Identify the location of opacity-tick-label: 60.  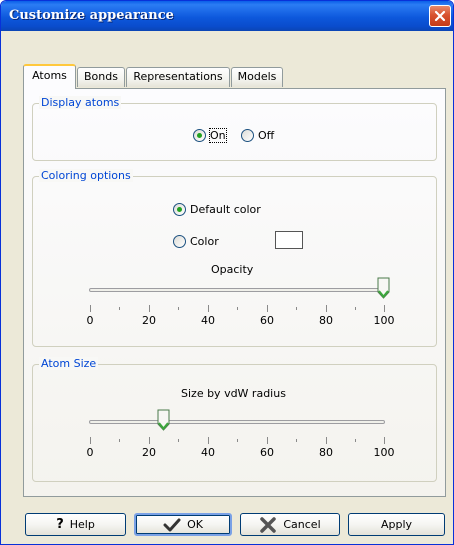
(267, 320).